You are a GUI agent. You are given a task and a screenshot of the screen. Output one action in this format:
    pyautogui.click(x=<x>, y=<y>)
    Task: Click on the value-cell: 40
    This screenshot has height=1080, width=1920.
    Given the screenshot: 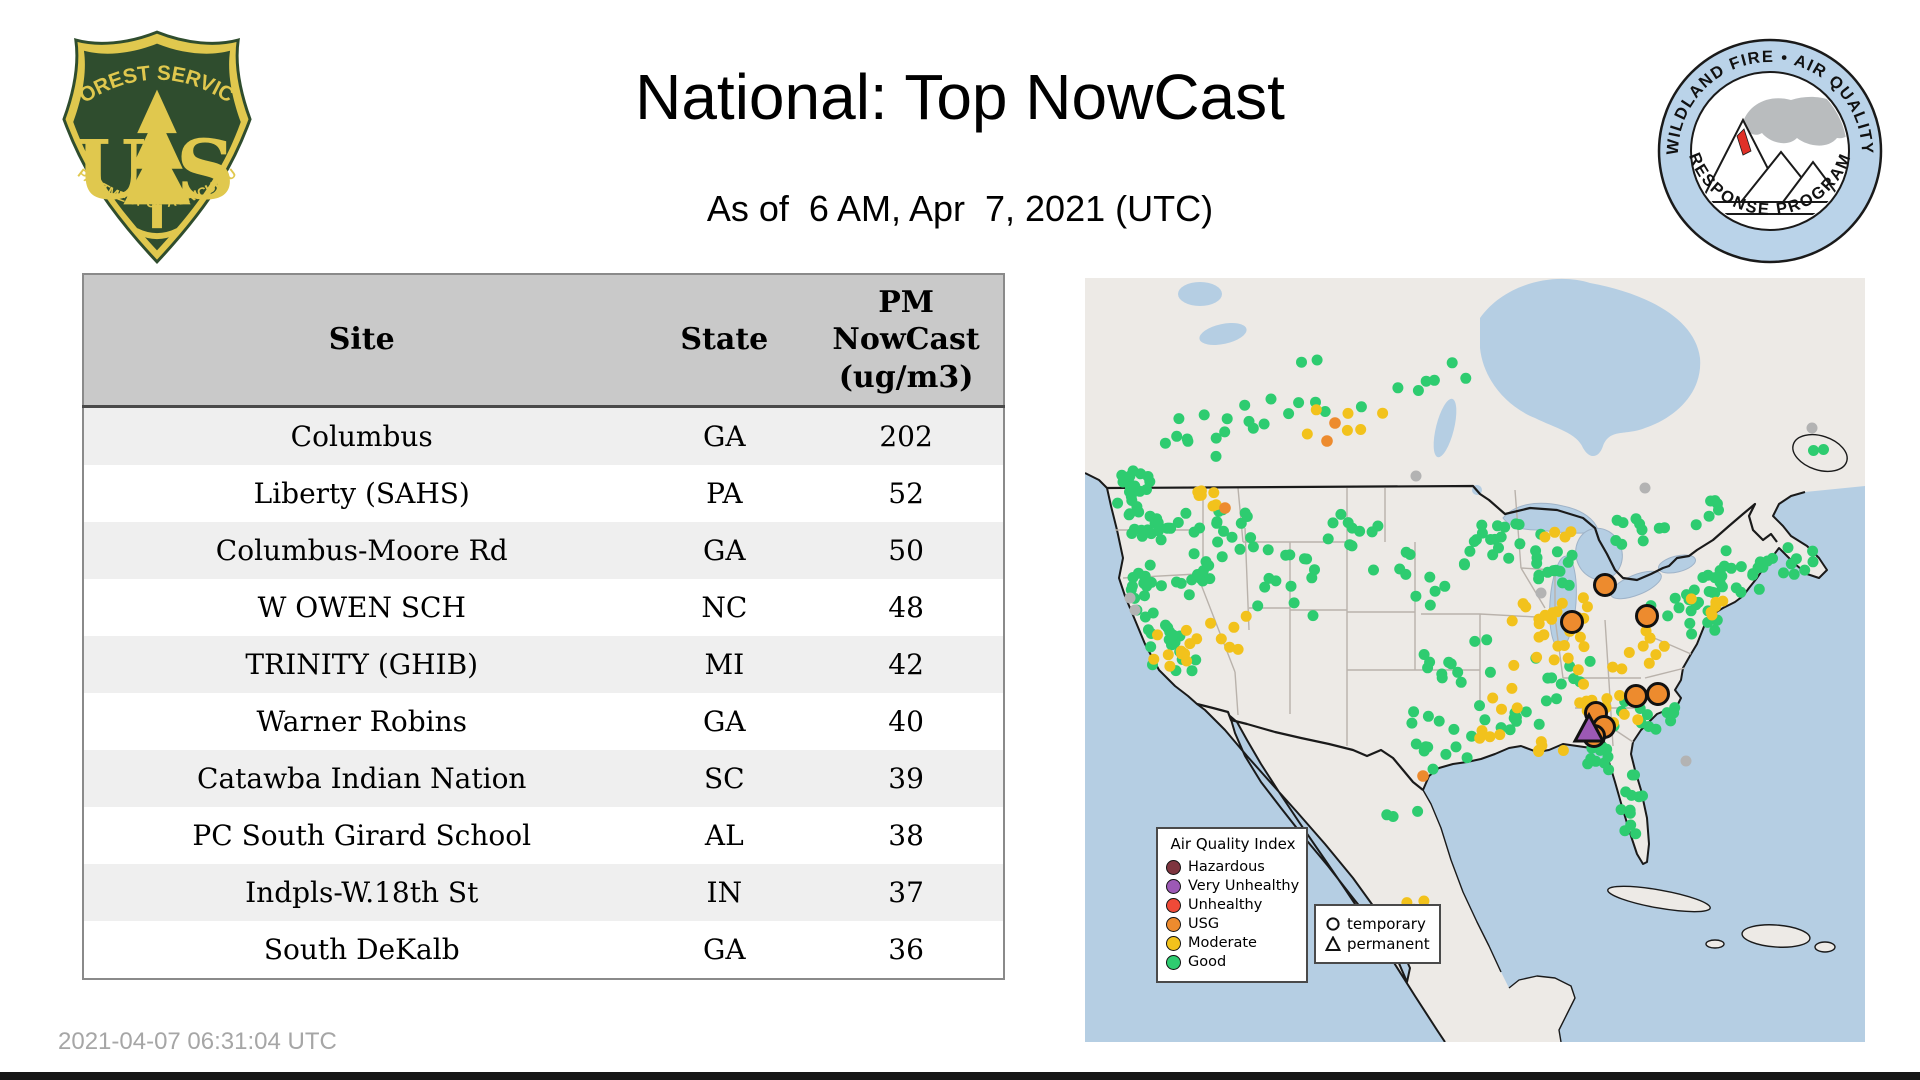 What is the action you would take?
    pyautogui.click(x=906, y=721)
    